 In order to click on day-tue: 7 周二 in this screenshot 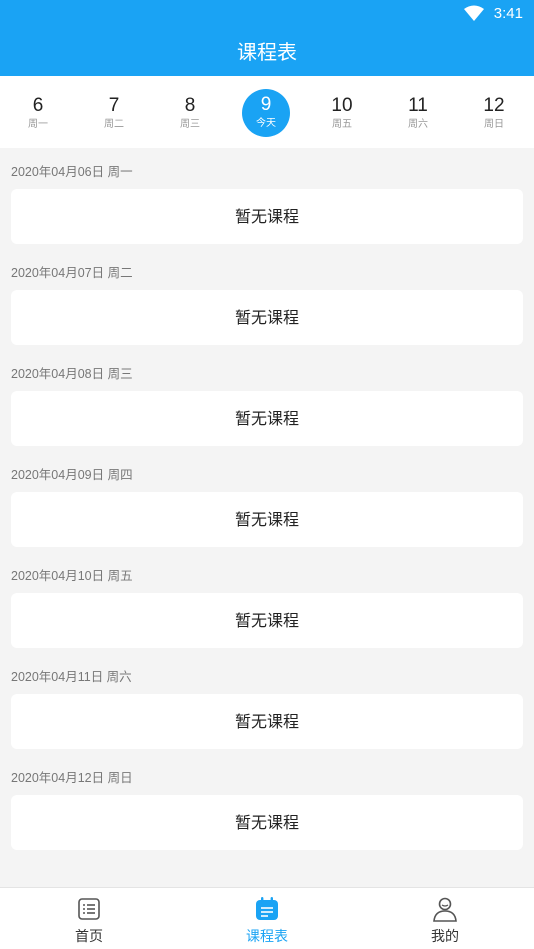, I will do `click(114, 114)`.